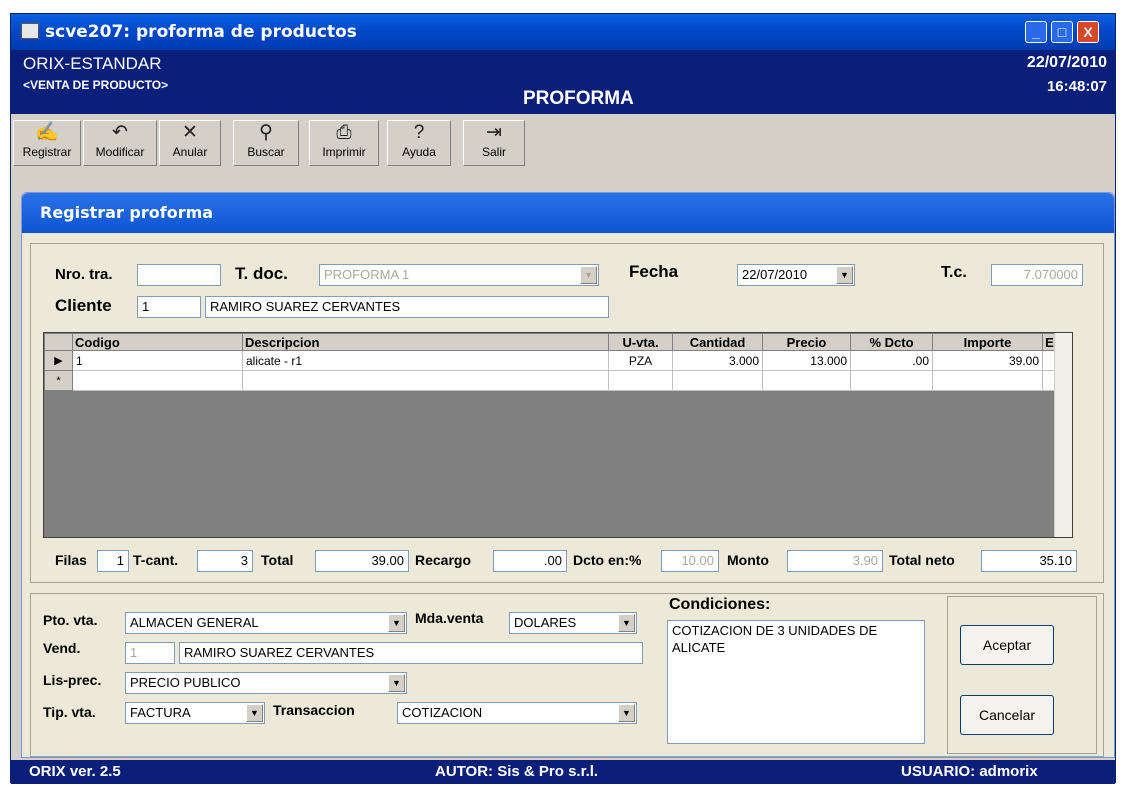  What do you see at coordinates (796, 275) in the screenshot?
I see `fecha-picker: 22/07/2010 ▼` at bounding box center [796, 275].